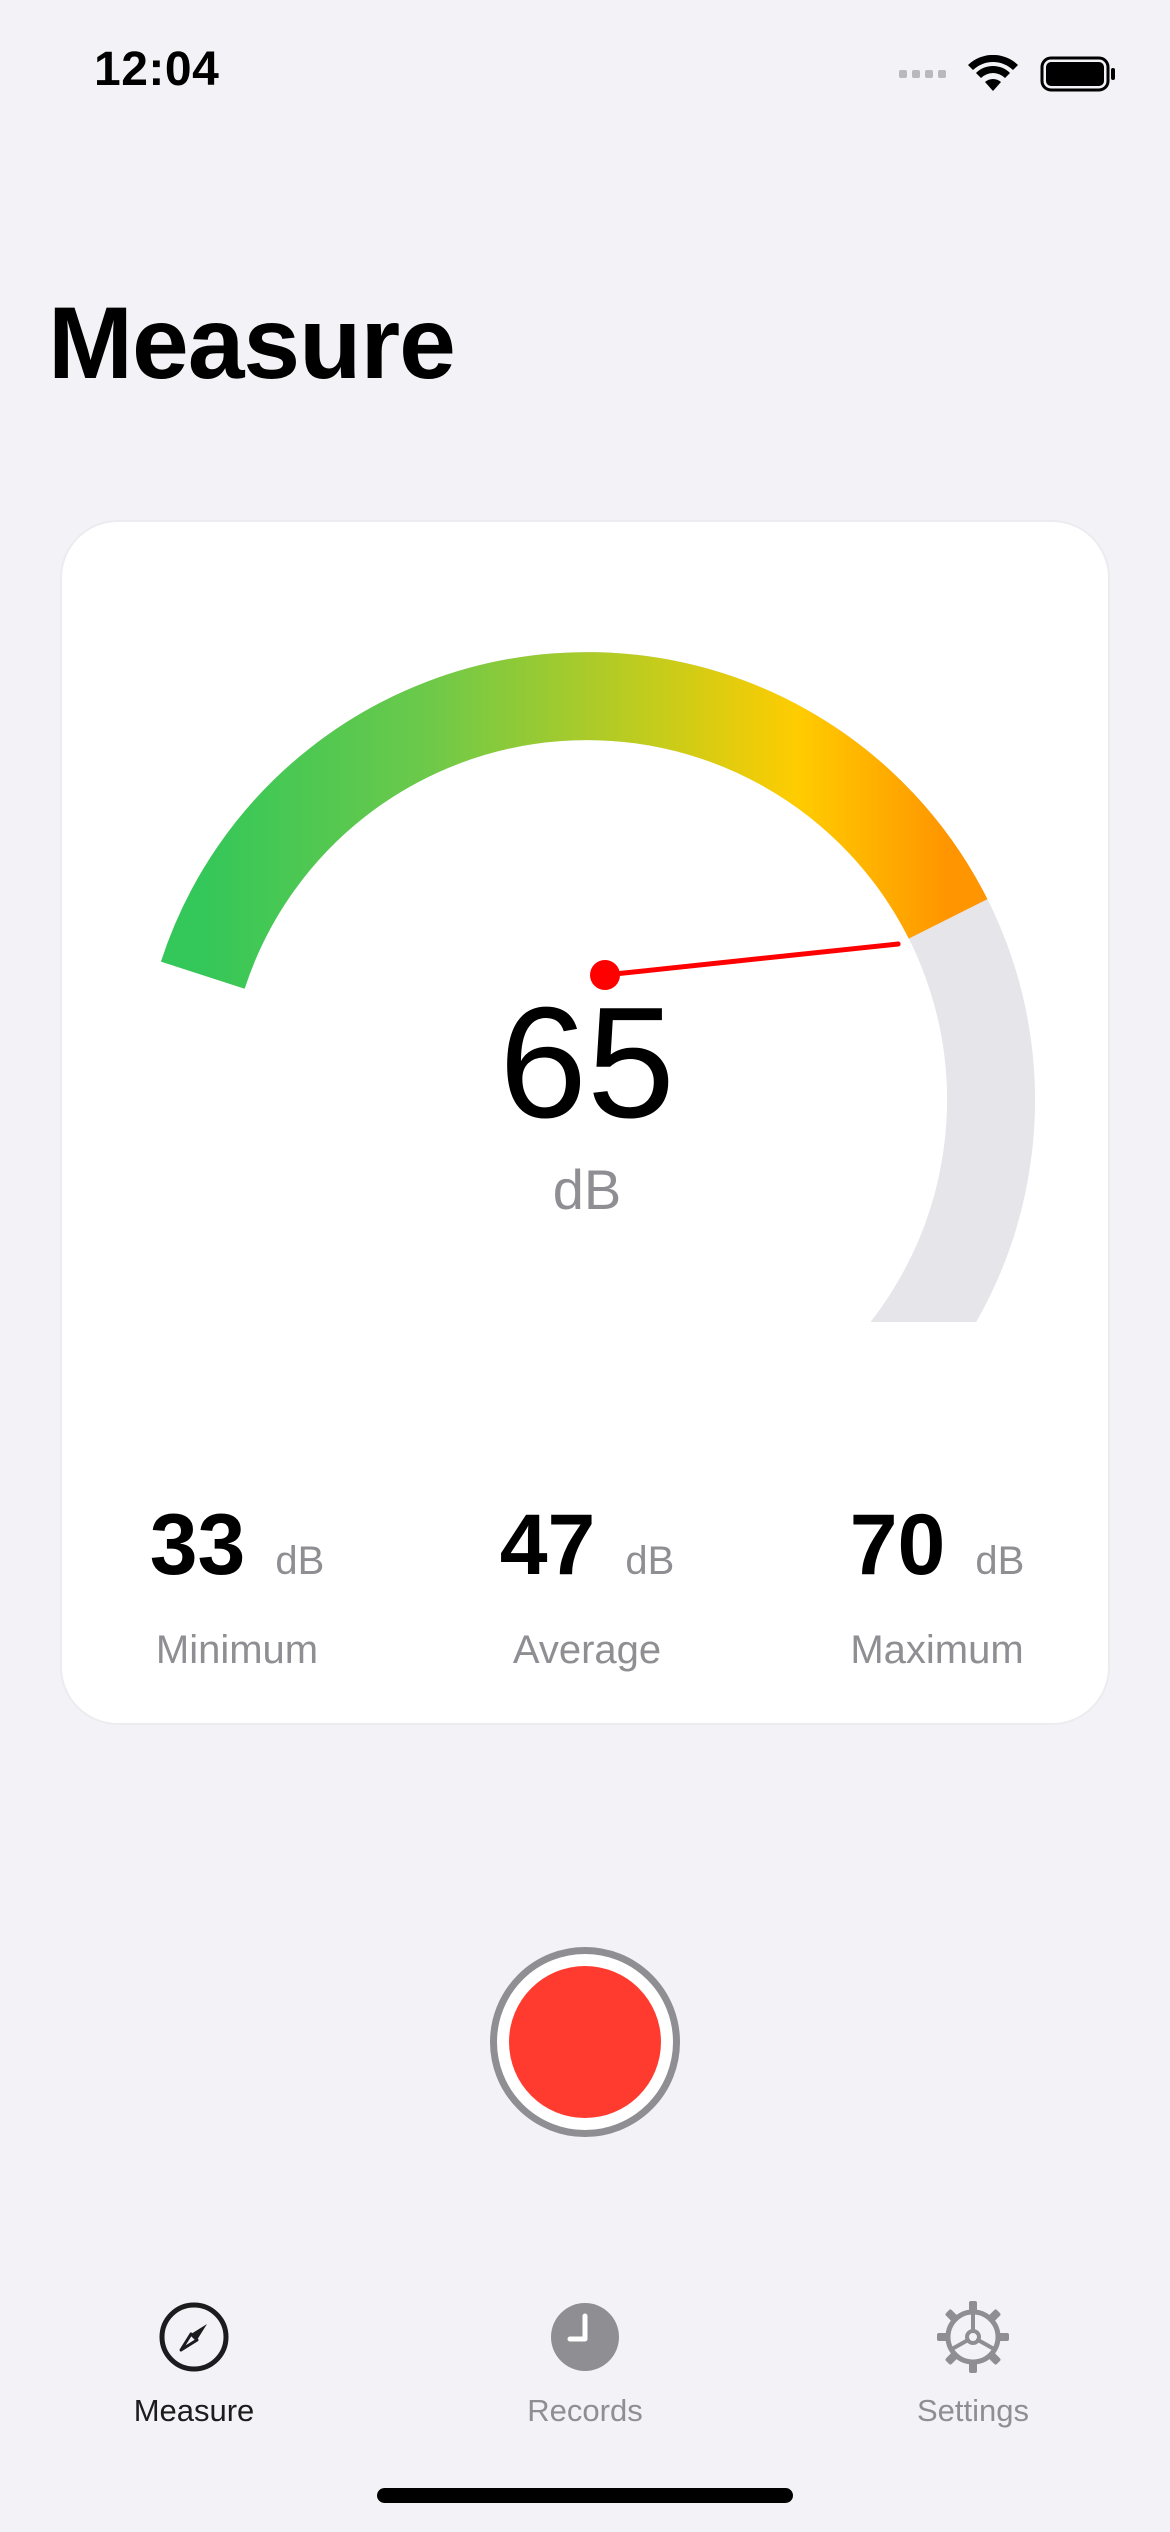  What do you see at coordinates (587, 1063) in the screenshot?
I see `current-level-value: 65` at bounding box center [587, 1063].